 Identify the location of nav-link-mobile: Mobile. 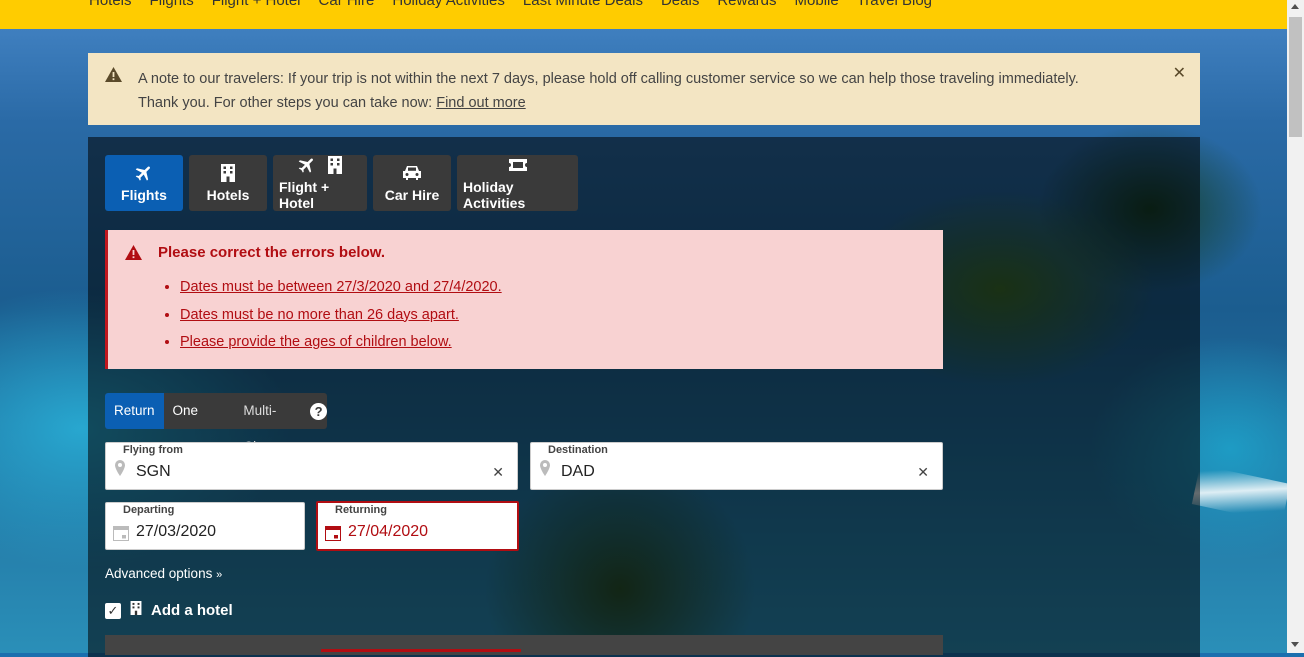
(817, 4).